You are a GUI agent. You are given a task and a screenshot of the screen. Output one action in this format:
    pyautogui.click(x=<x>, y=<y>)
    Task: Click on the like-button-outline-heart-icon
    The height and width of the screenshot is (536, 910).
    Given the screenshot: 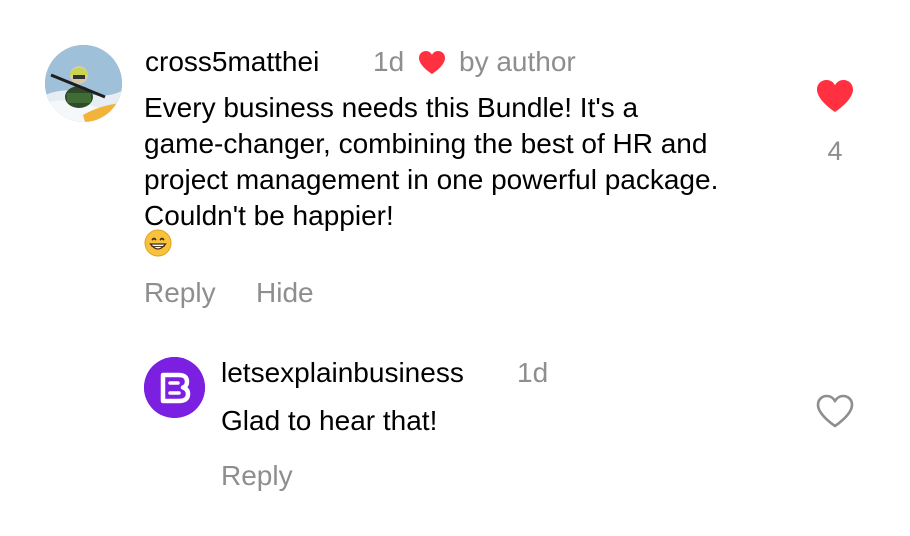 What is the action you would take?
    pyautogui.click(x=835, y=411)
    